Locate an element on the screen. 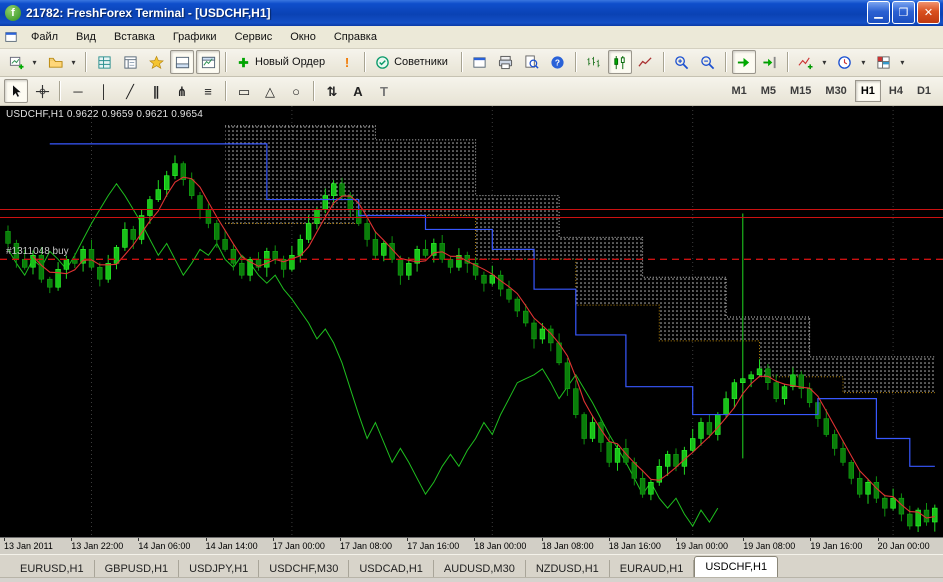 The width and height of the screenshot is (943, 582). line-chart-button is located at coordinates (646, 62).